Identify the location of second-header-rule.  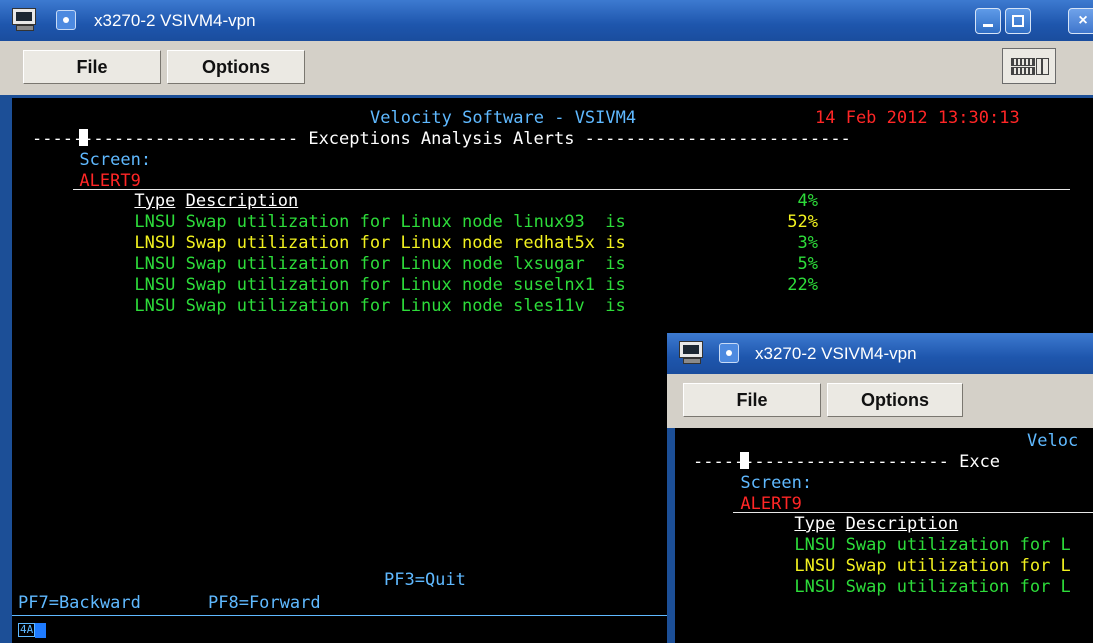
(913, 512).